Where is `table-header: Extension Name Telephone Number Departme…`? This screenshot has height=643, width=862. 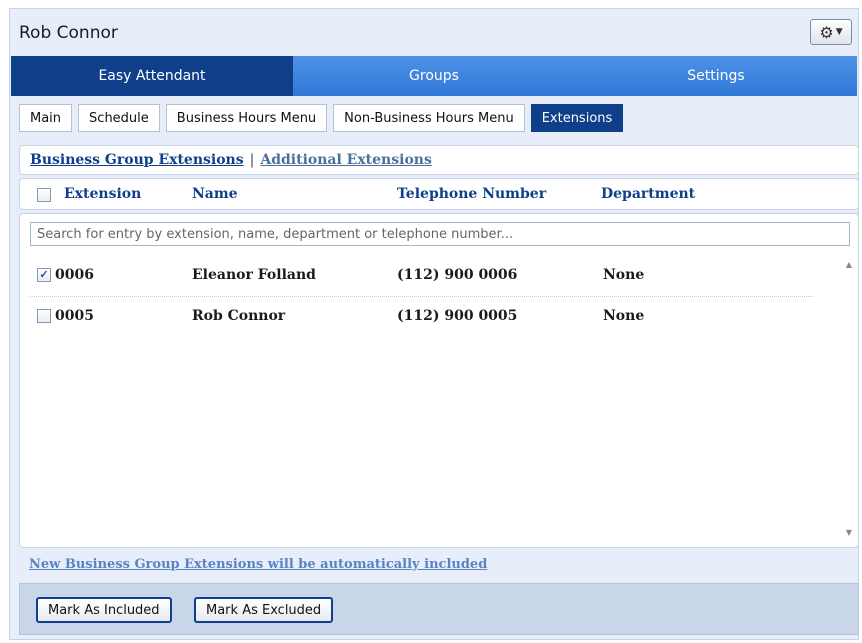
table-header: Extension Name Telephone Number Departme… is located at coordinates (439, 194).